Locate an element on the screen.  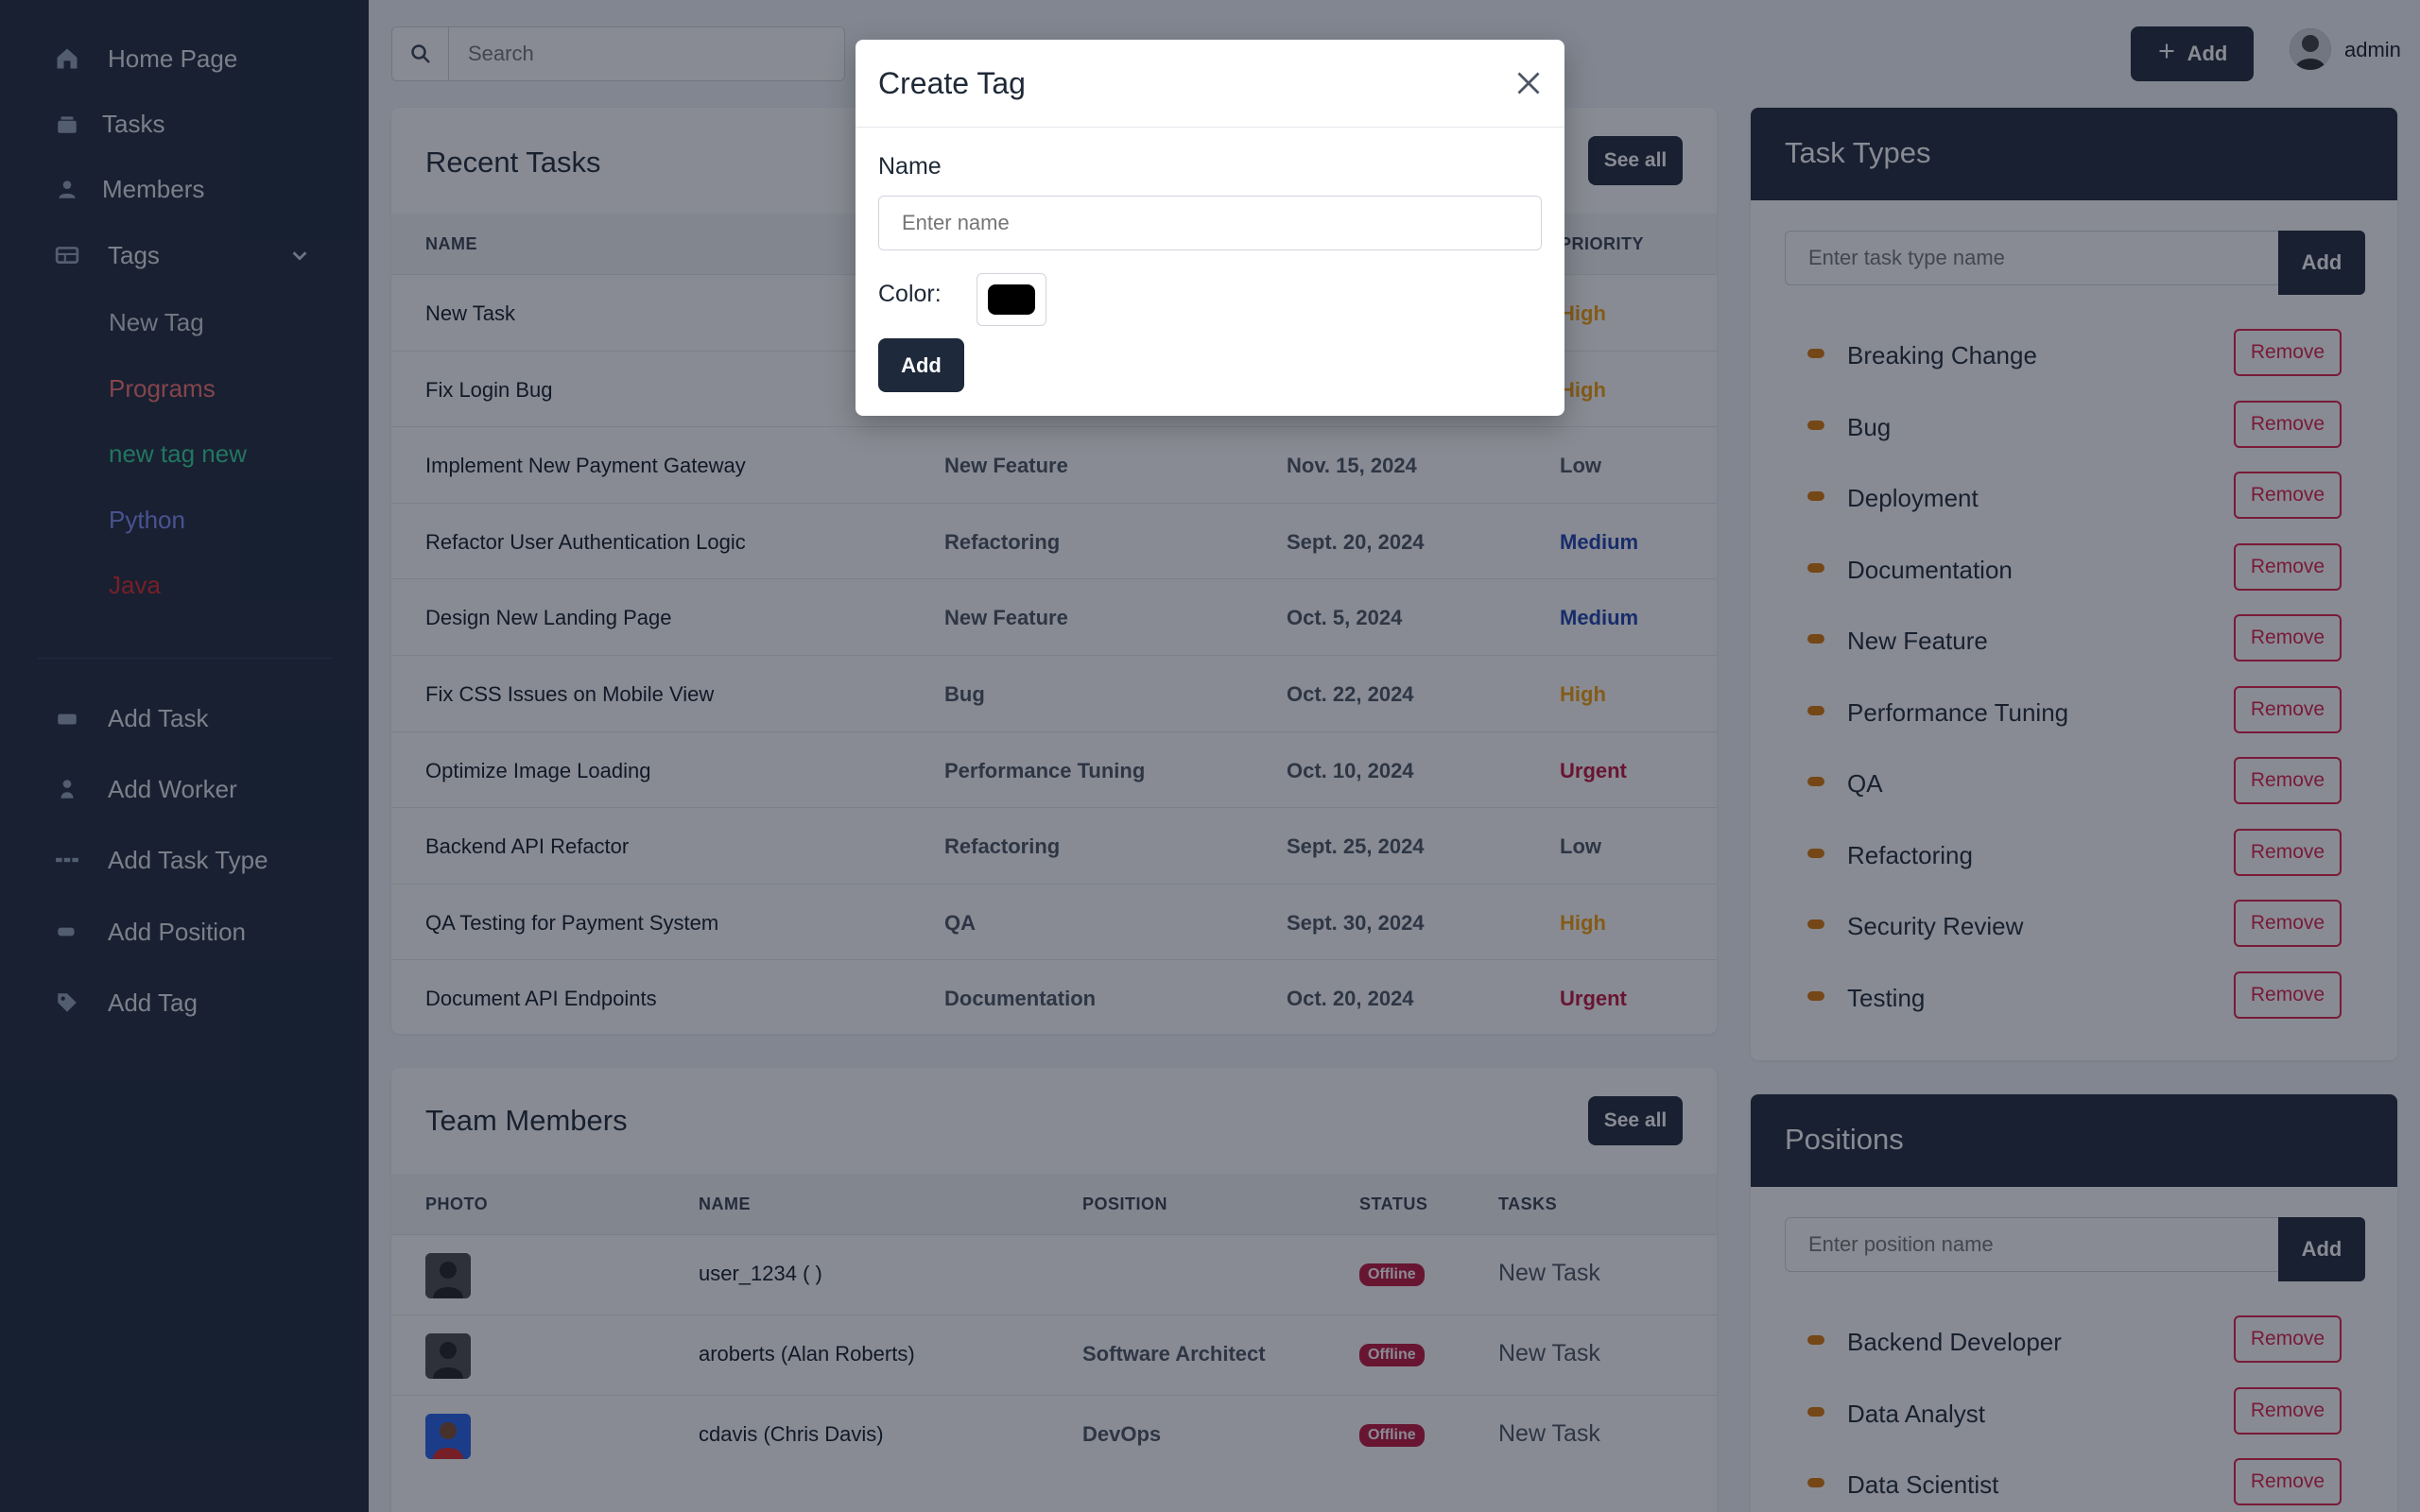
modal-title: Create Tag is located at coordinates (952, 83).